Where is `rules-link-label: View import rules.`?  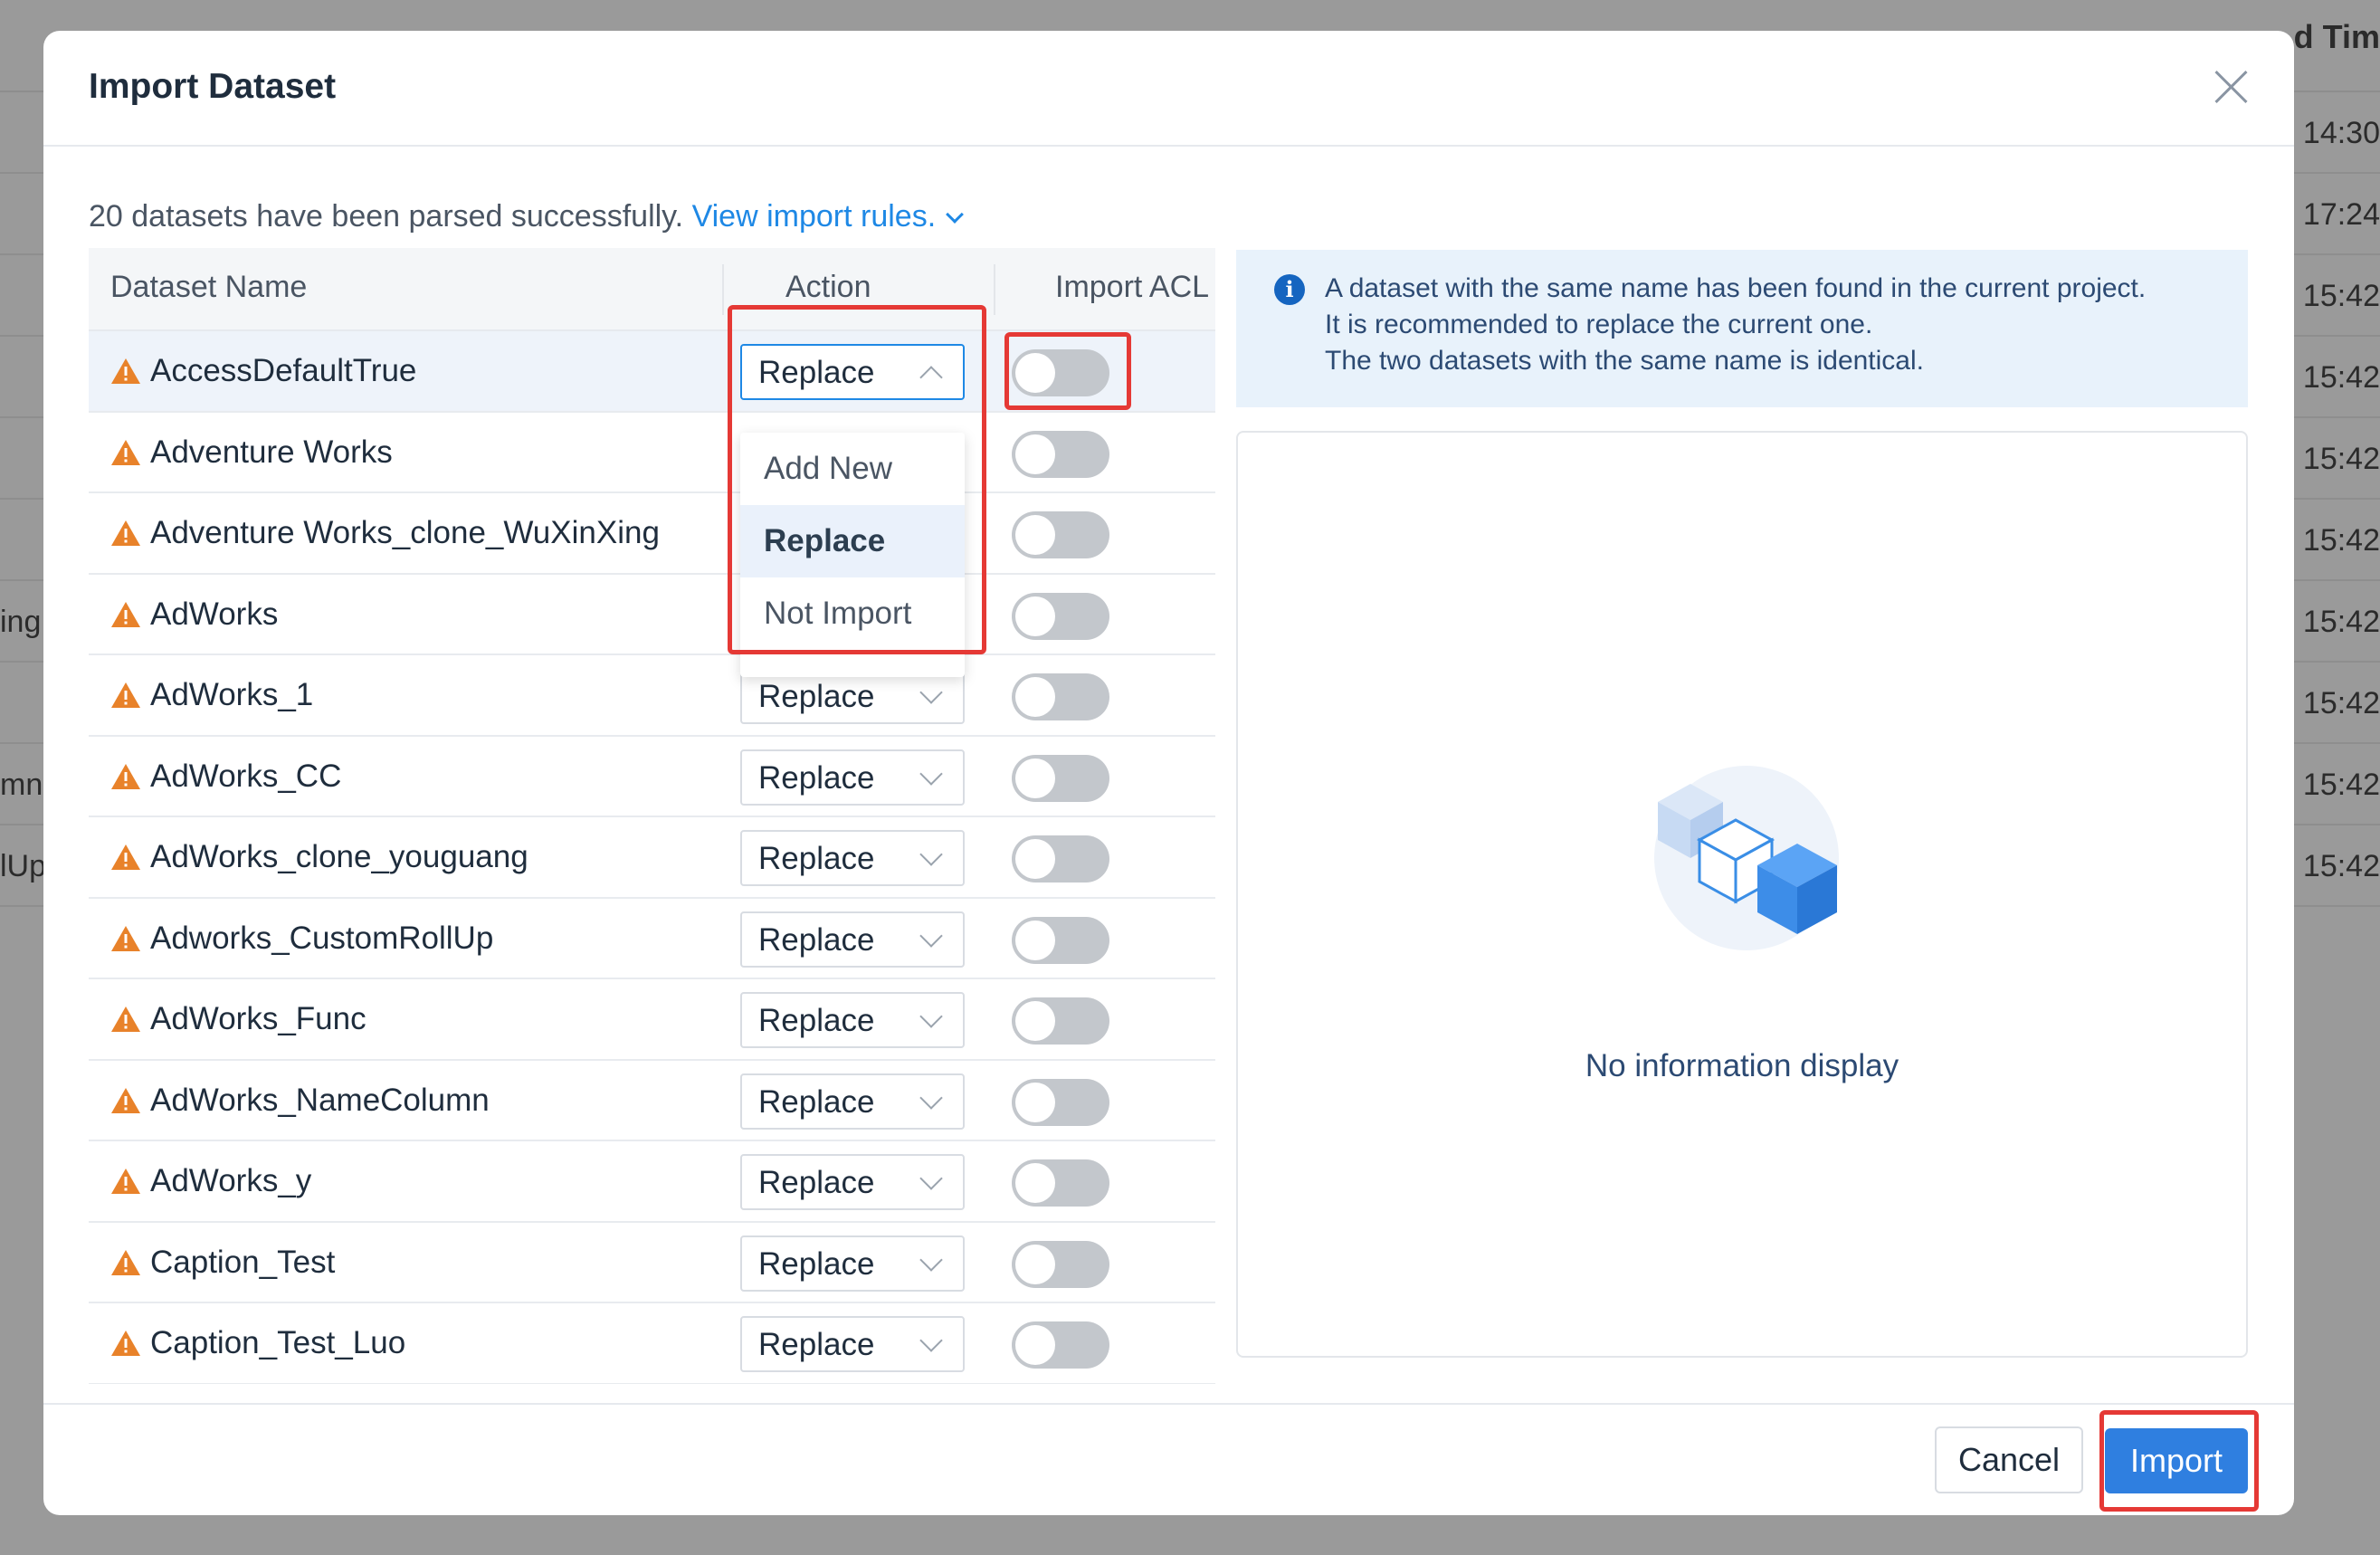 rules-link-label: View import rules. is located at coordinates (814, 216).